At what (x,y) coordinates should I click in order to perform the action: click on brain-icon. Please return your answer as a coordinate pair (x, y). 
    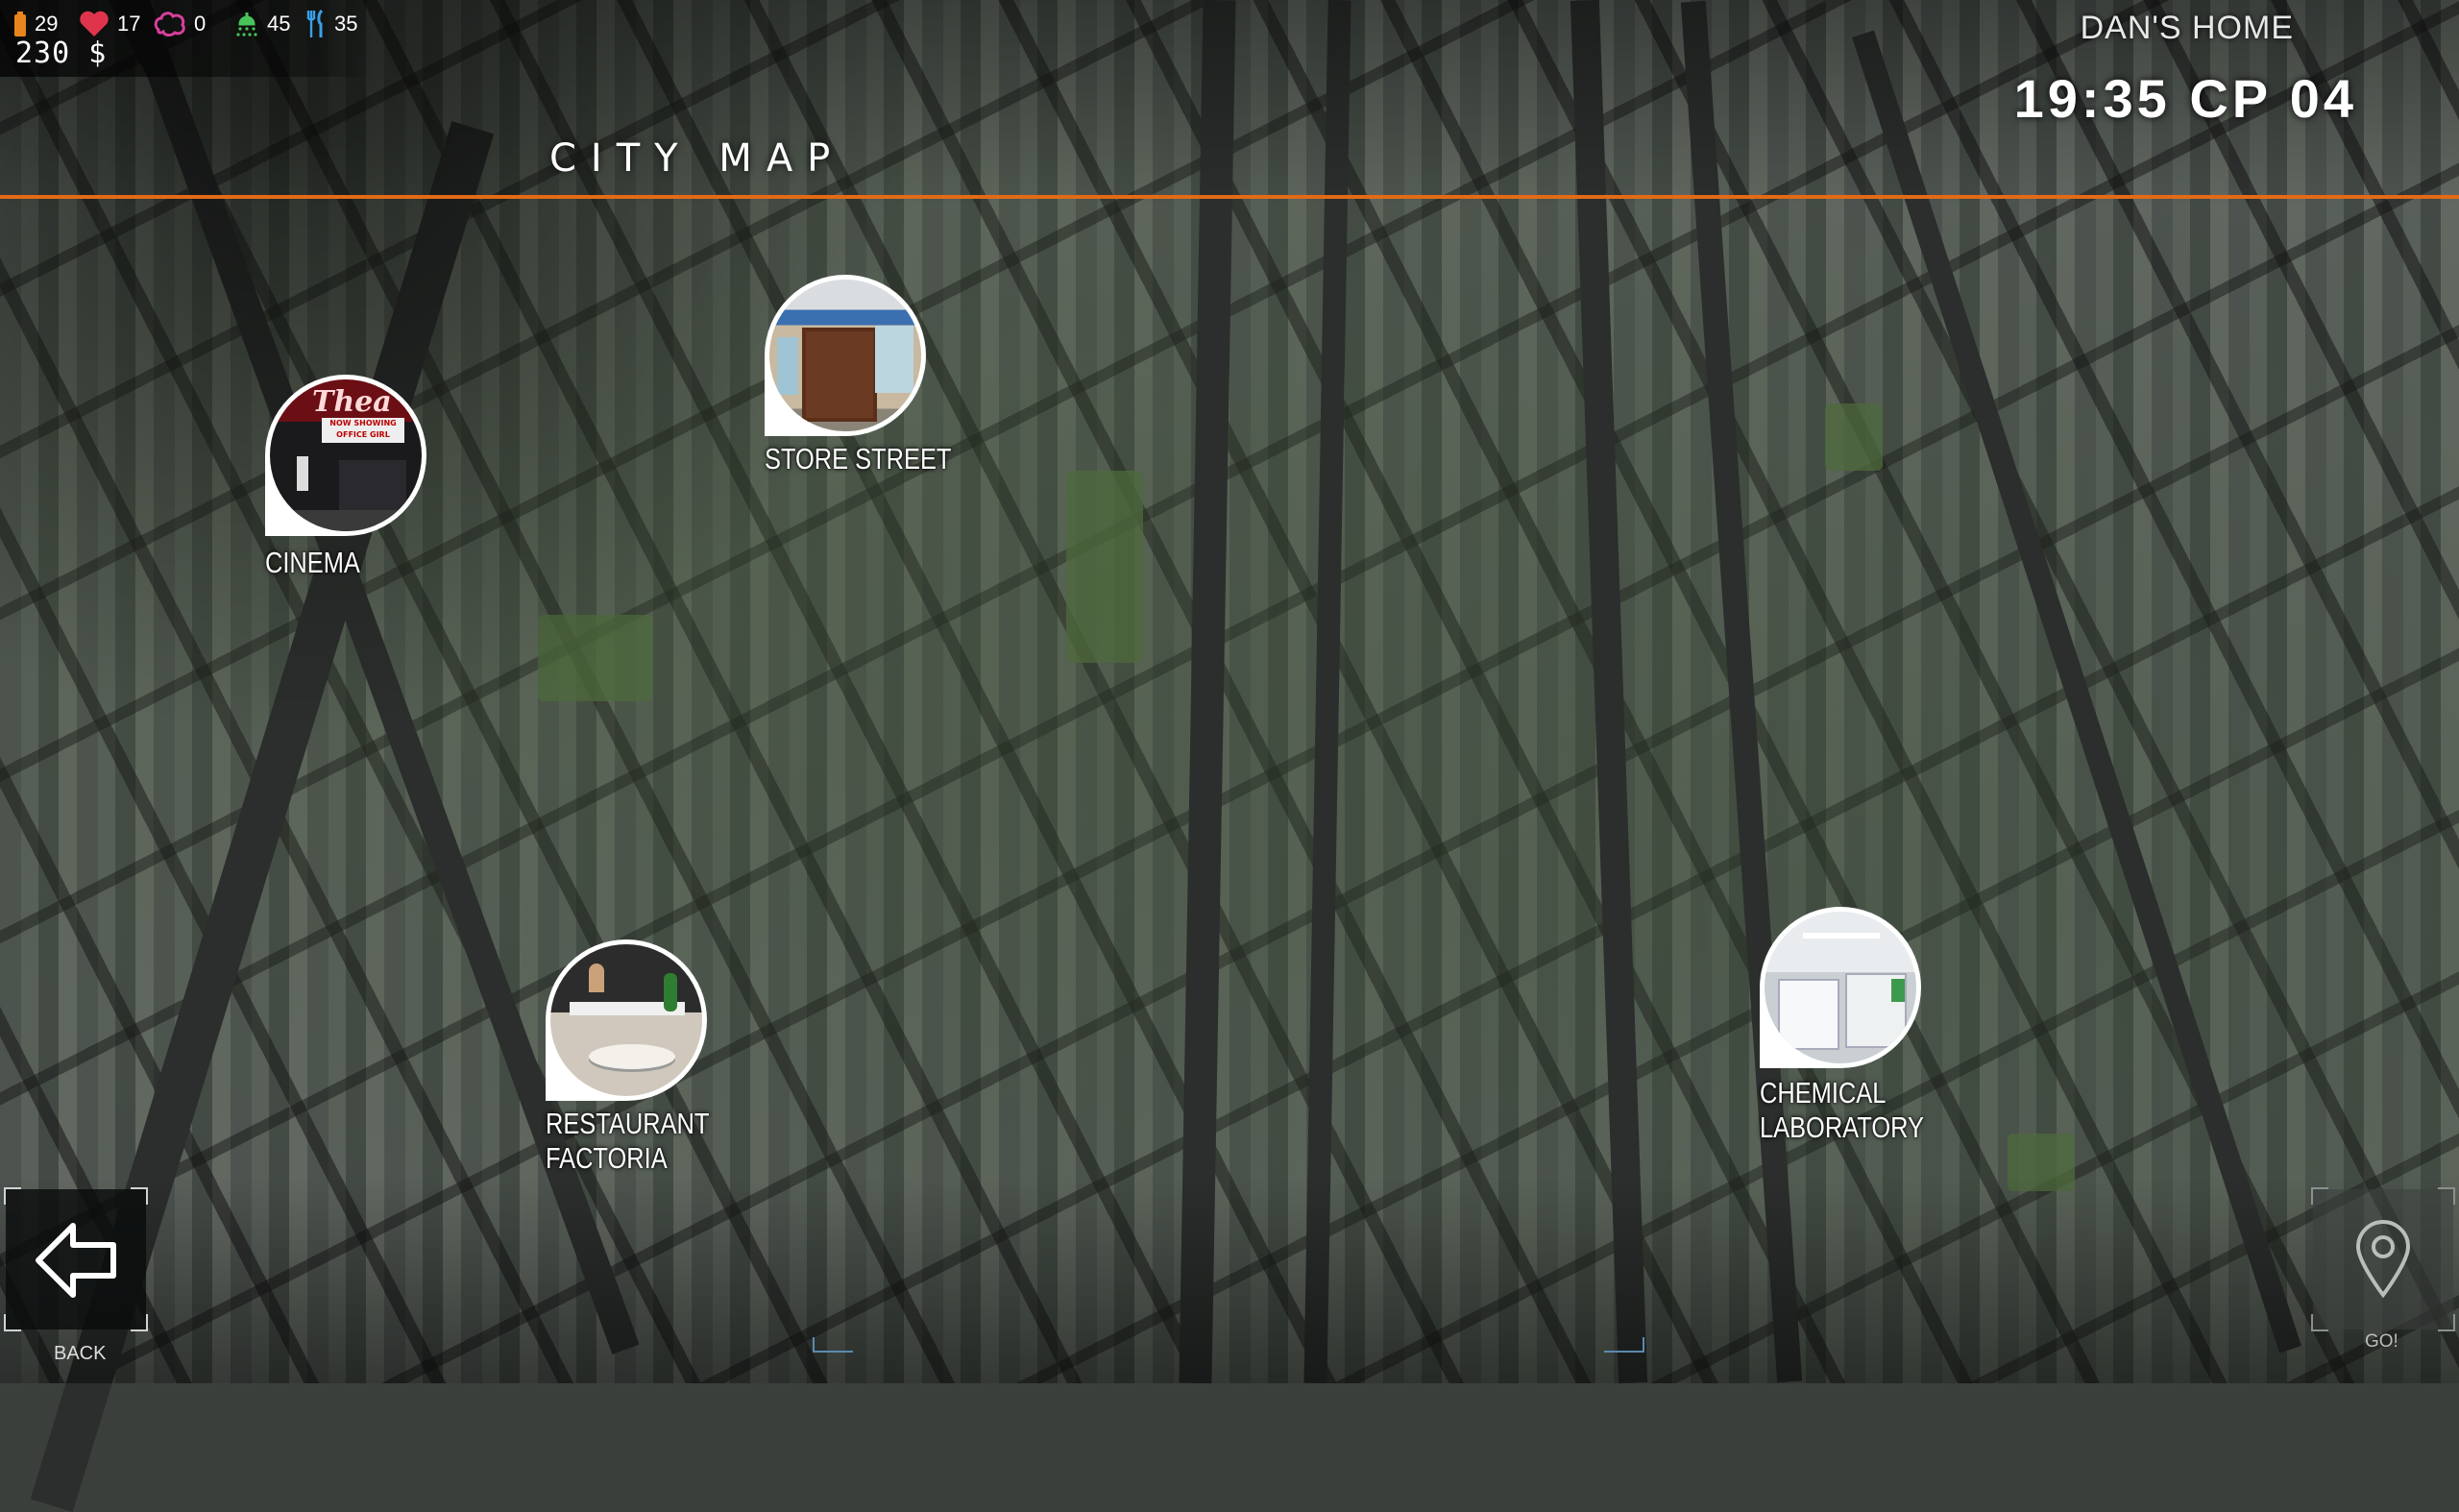
    Looking at the image, I should click on (169, 24).